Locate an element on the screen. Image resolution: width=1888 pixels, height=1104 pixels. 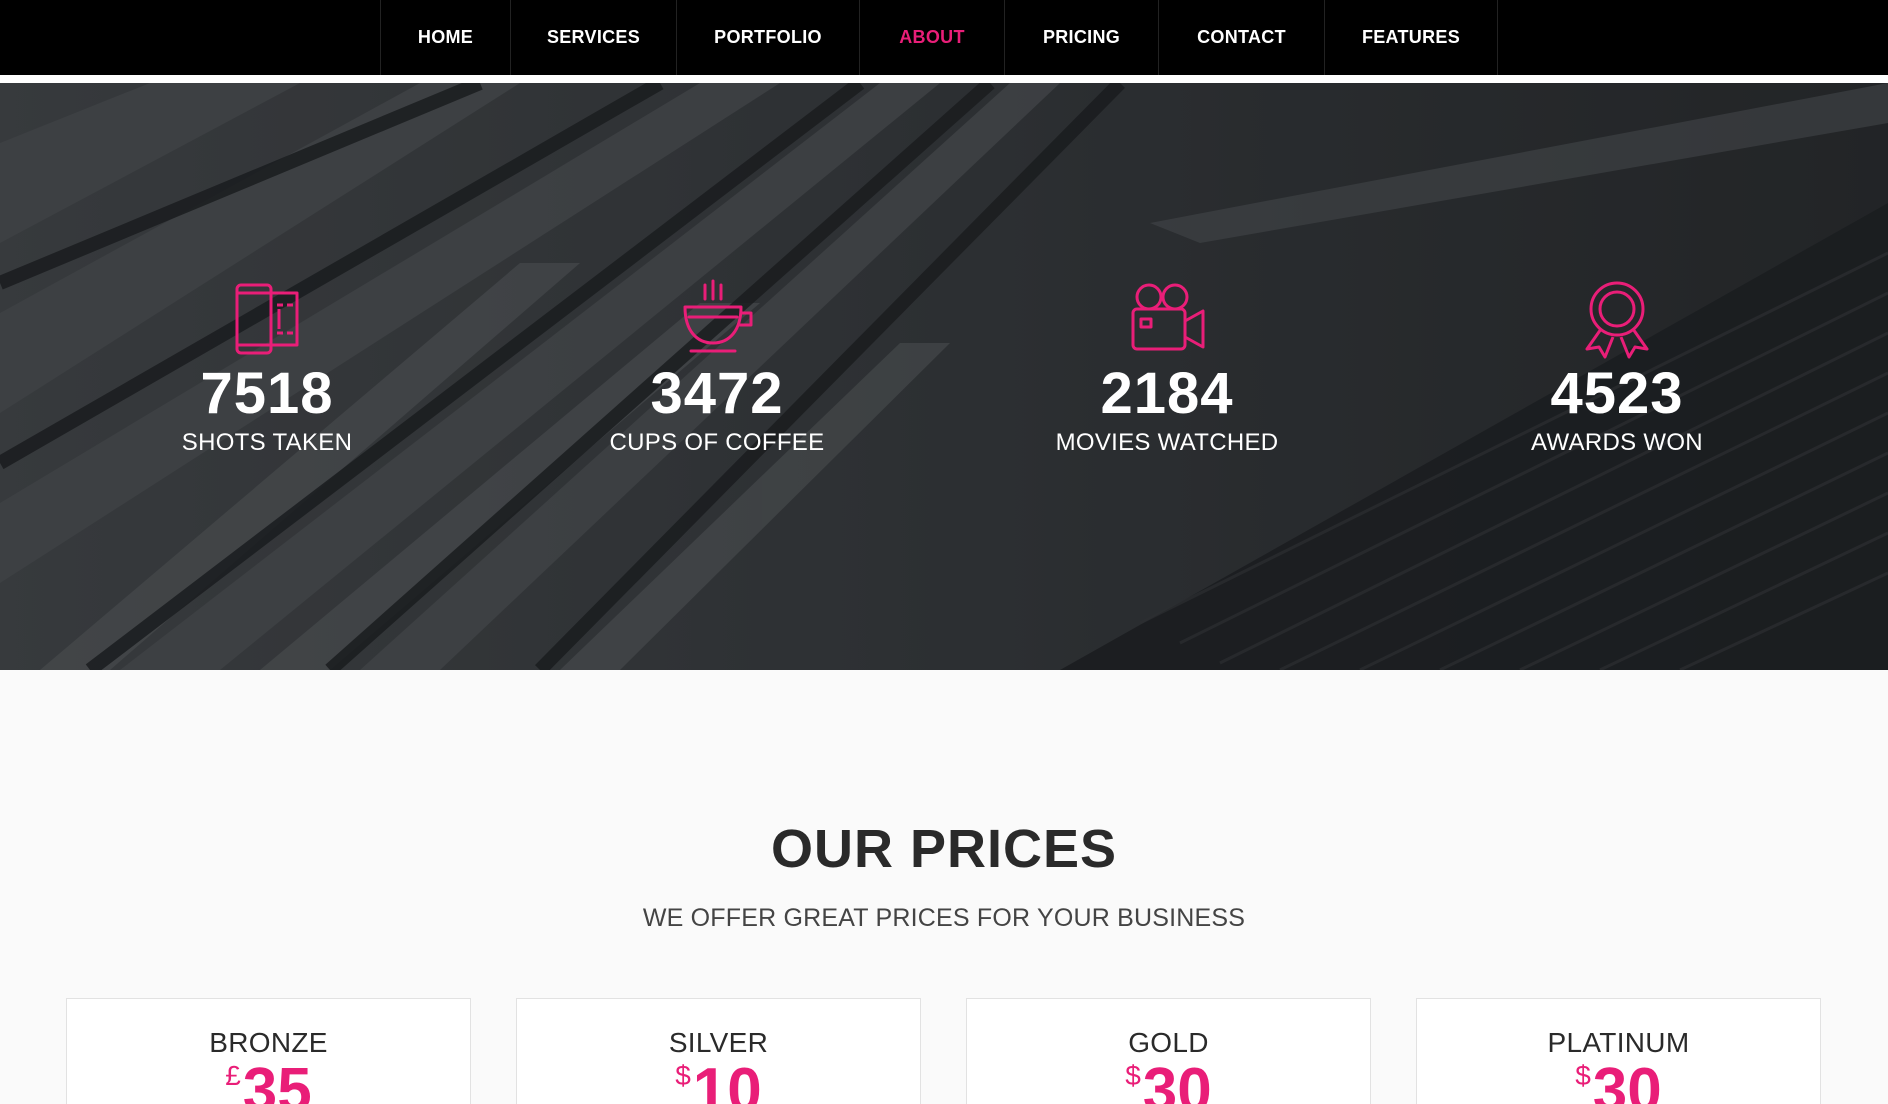
stat-awards-won: 4523 AWARDS WON is located at coordinates (1617, 368).